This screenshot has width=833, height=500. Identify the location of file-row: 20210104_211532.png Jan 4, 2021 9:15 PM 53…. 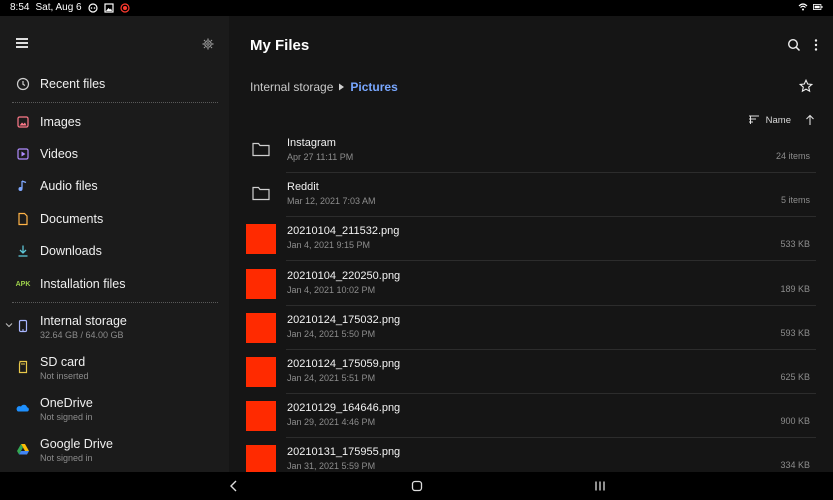
(531, 239).